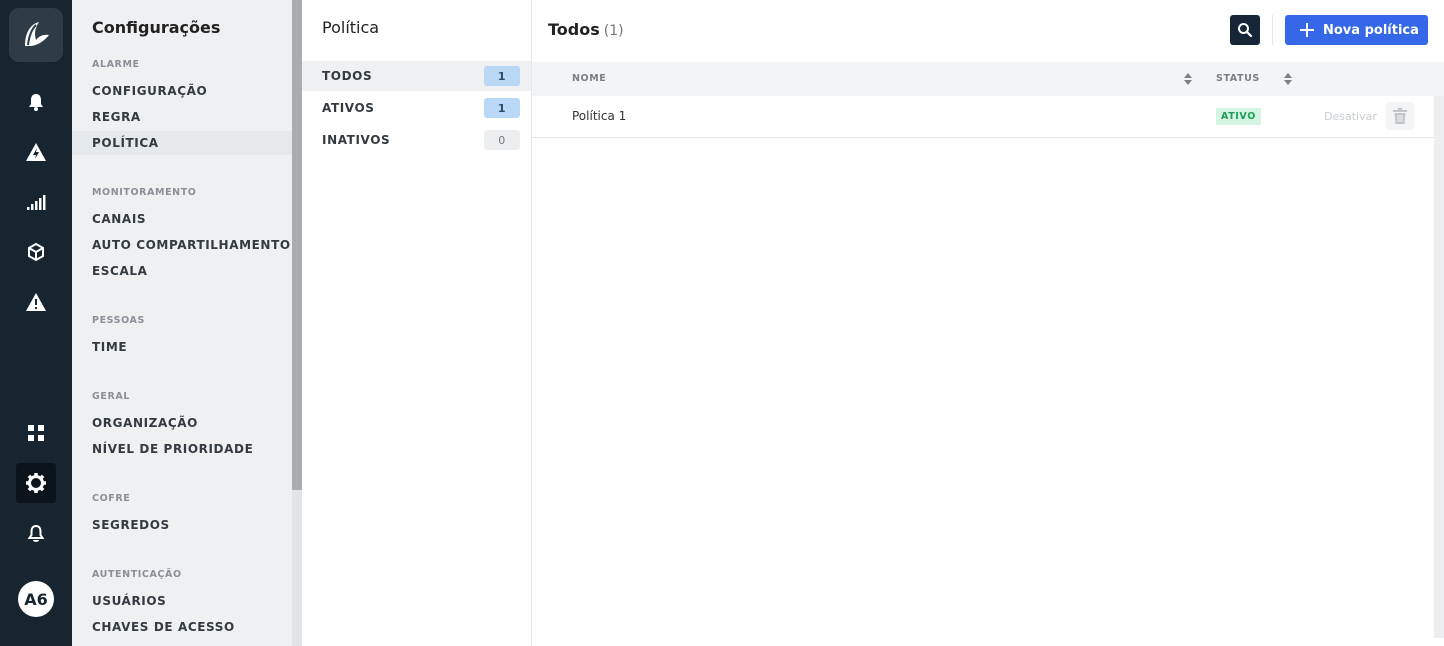 The height and width of the screenshot is (646, 1444). What do you see at coordinates (182, 423) in the screenshot?
I see `sidebar-item-organizacao: ORGANIZAÇÃO` at bounding box center [182, 423].